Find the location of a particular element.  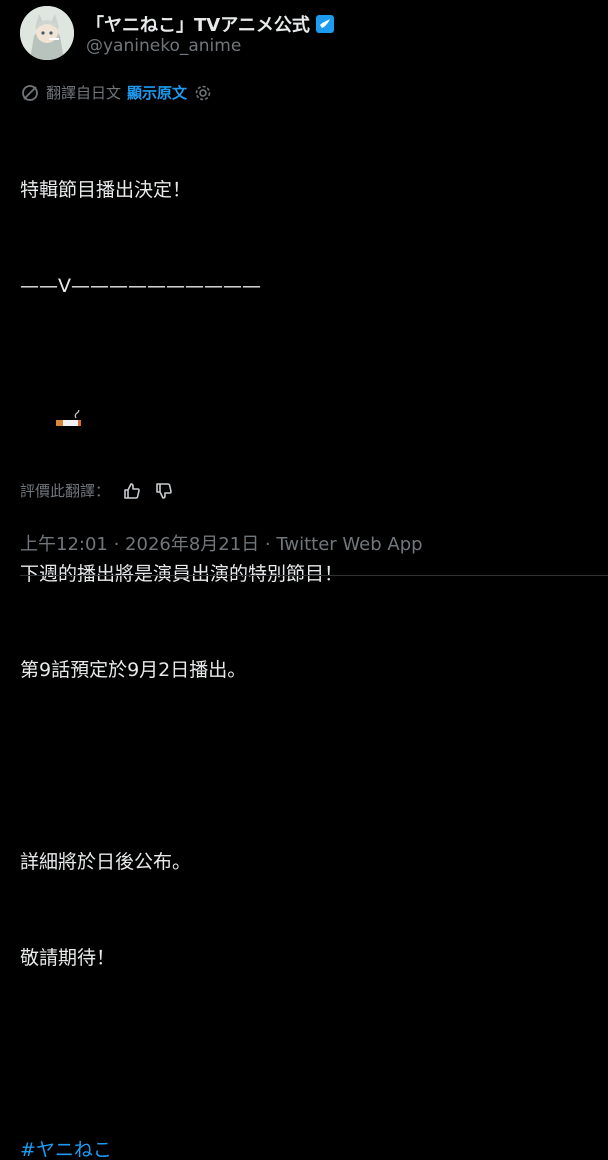

translation-bar: 翻譯自日文 顯示原文 is located at coordinates (116, 92).